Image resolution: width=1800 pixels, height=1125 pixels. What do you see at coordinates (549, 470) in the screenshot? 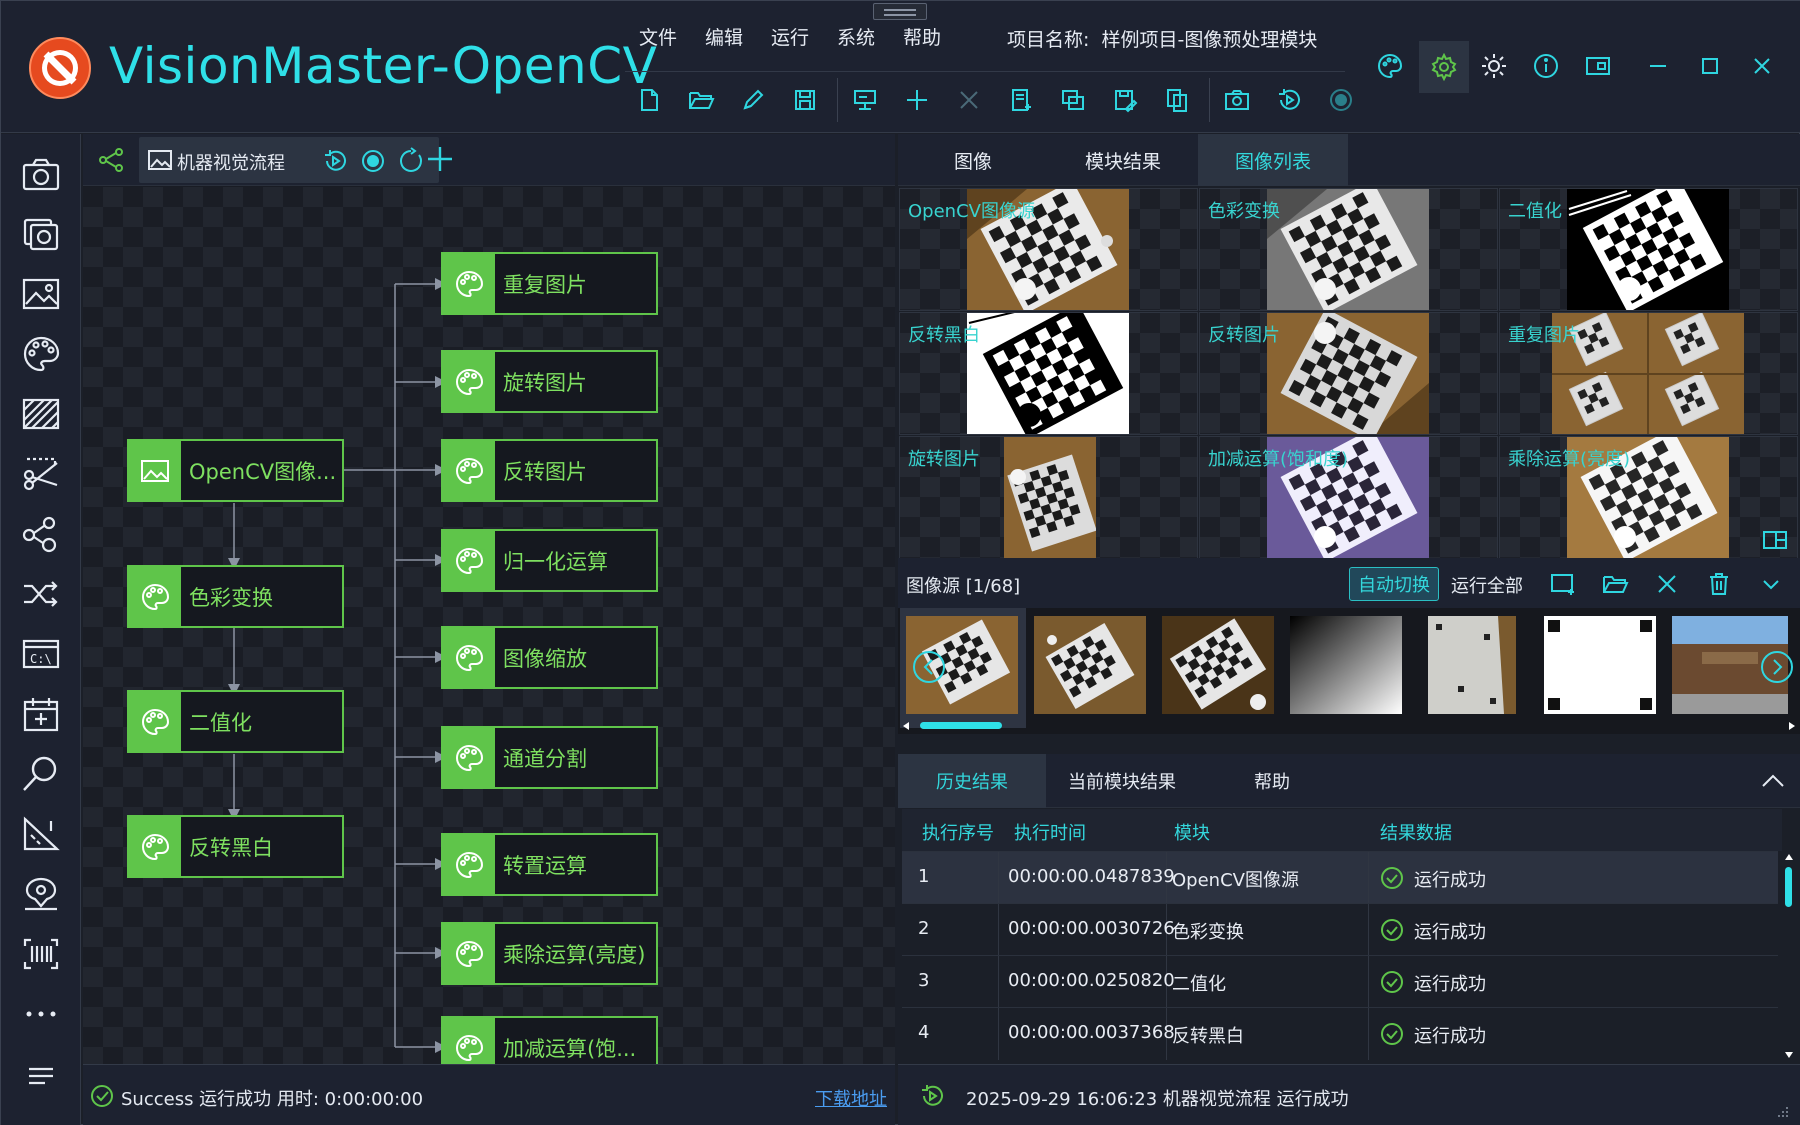
I see `flow-node-flip-image: 反转图片` at bounding box center [549, 470].